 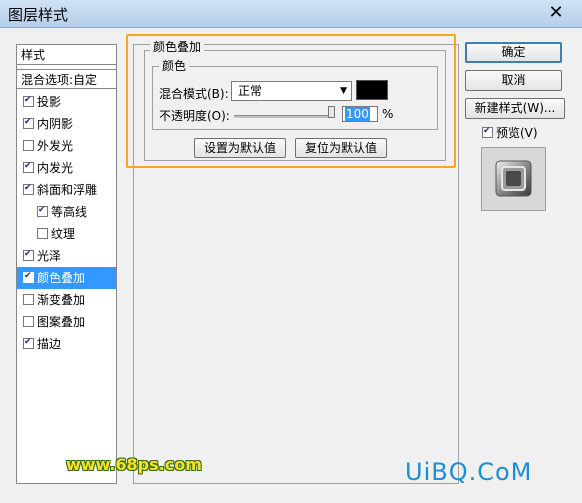 I want to click on style-item-drop-shadow: 投影, so click(x=66, y=102).